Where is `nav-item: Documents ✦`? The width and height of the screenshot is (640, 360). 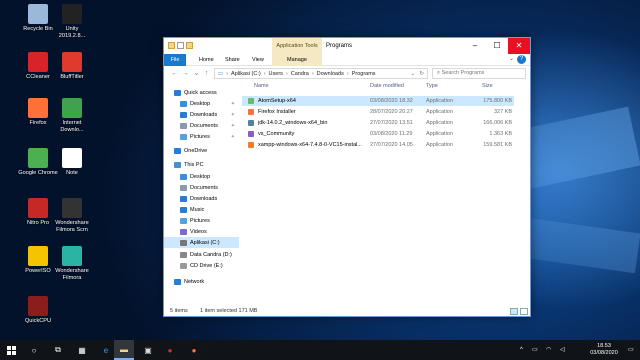
nav-item: Documents ✦ is located at coordinates (201, 125).